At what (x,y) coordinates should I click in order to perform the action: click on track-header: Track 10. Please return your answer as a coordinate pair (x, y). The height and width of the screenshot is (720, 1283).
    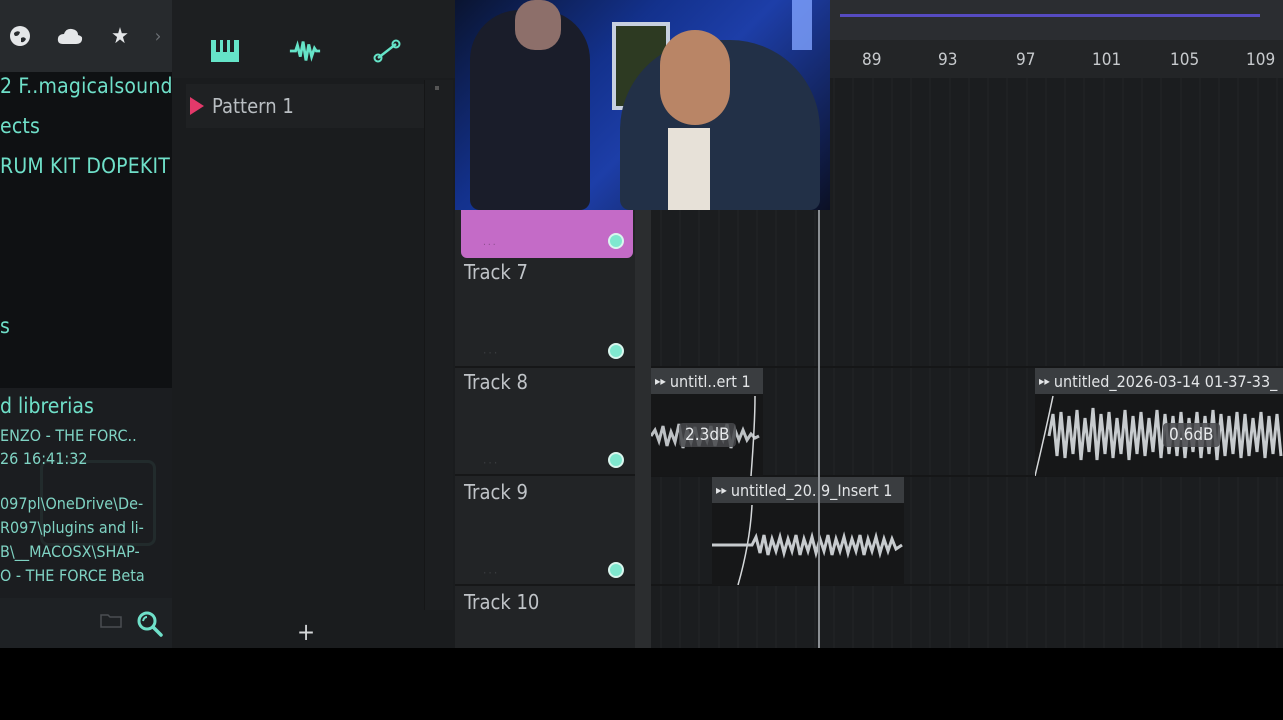
    Looking at the image, I should click on (545, 640).